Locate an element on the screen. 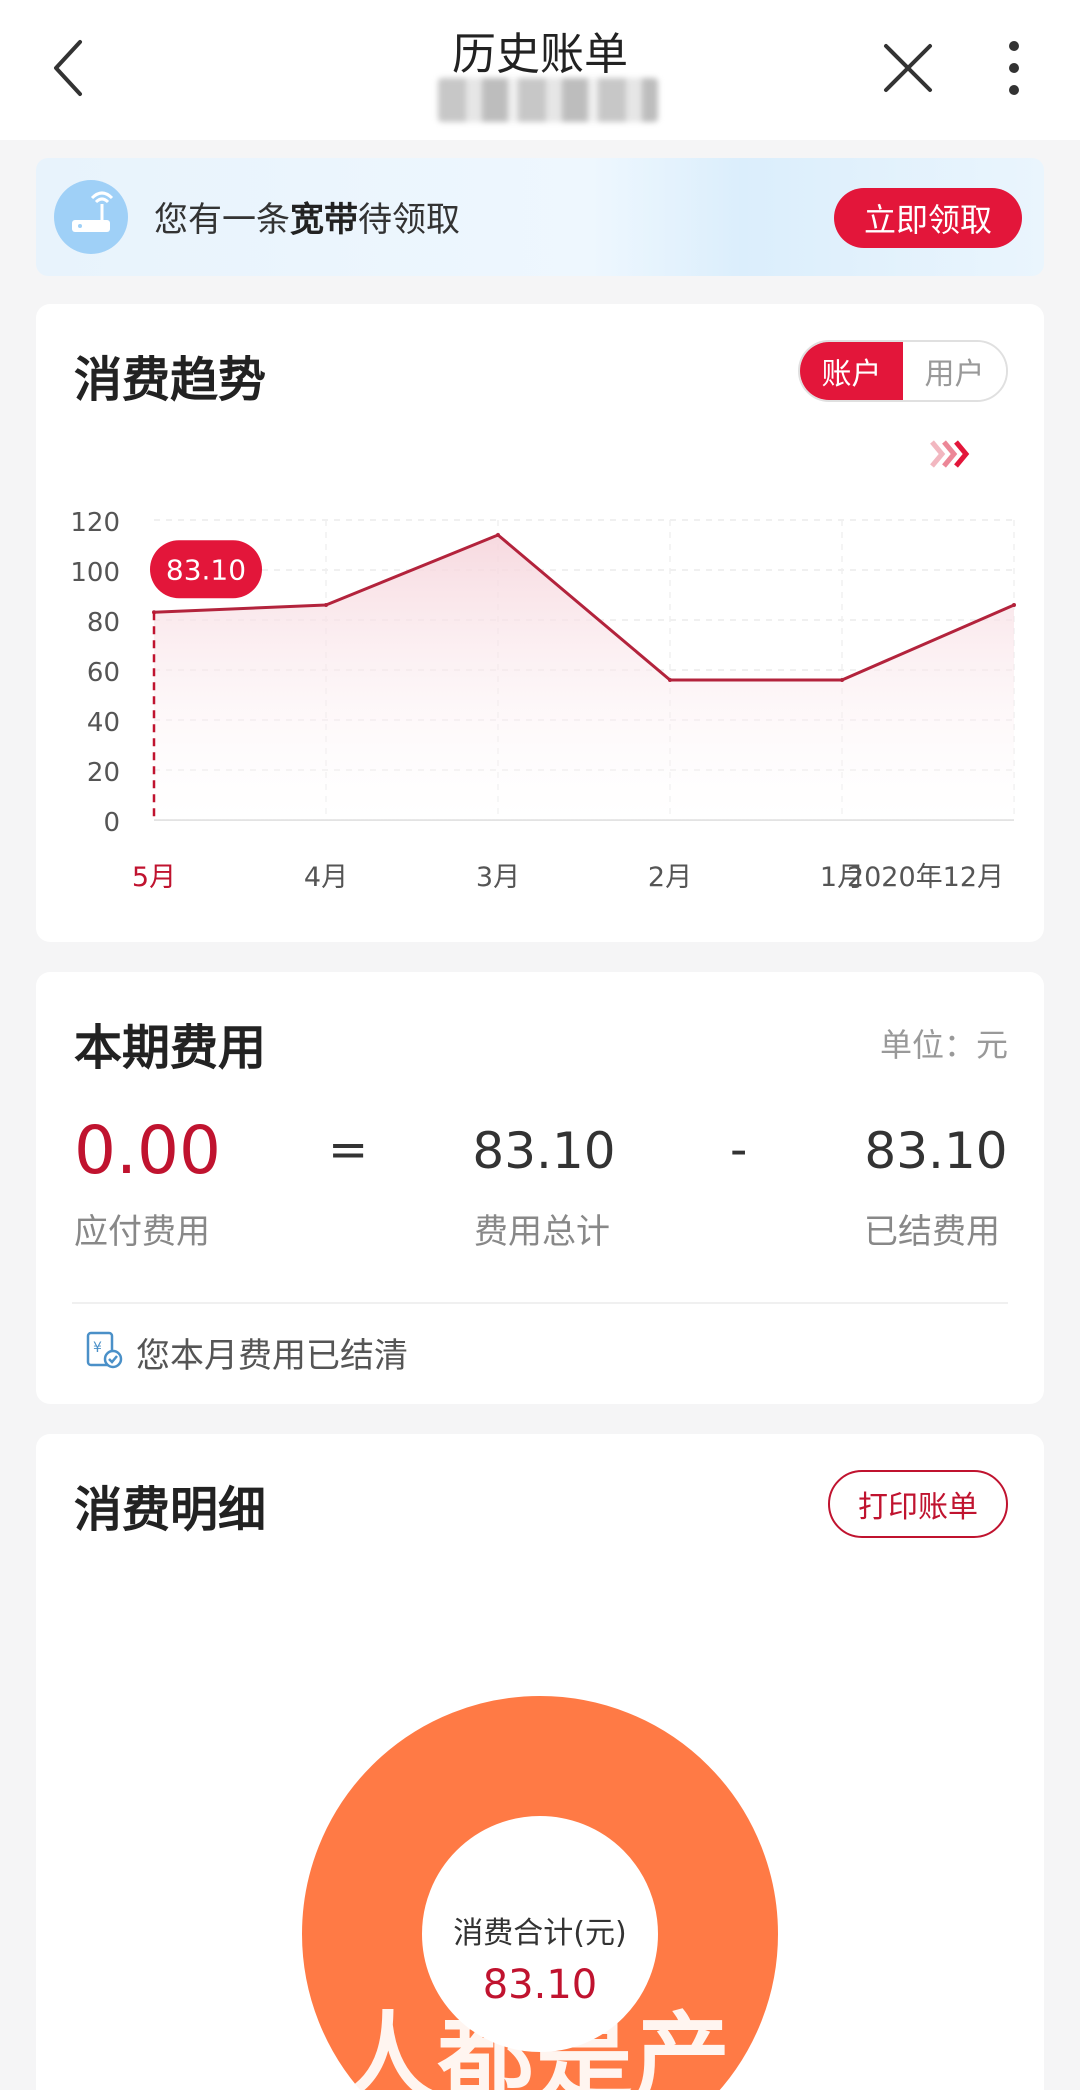 The image size is (1080, 2090). bill-settled-icon: ¥ is located at coordinates (104, 1350).